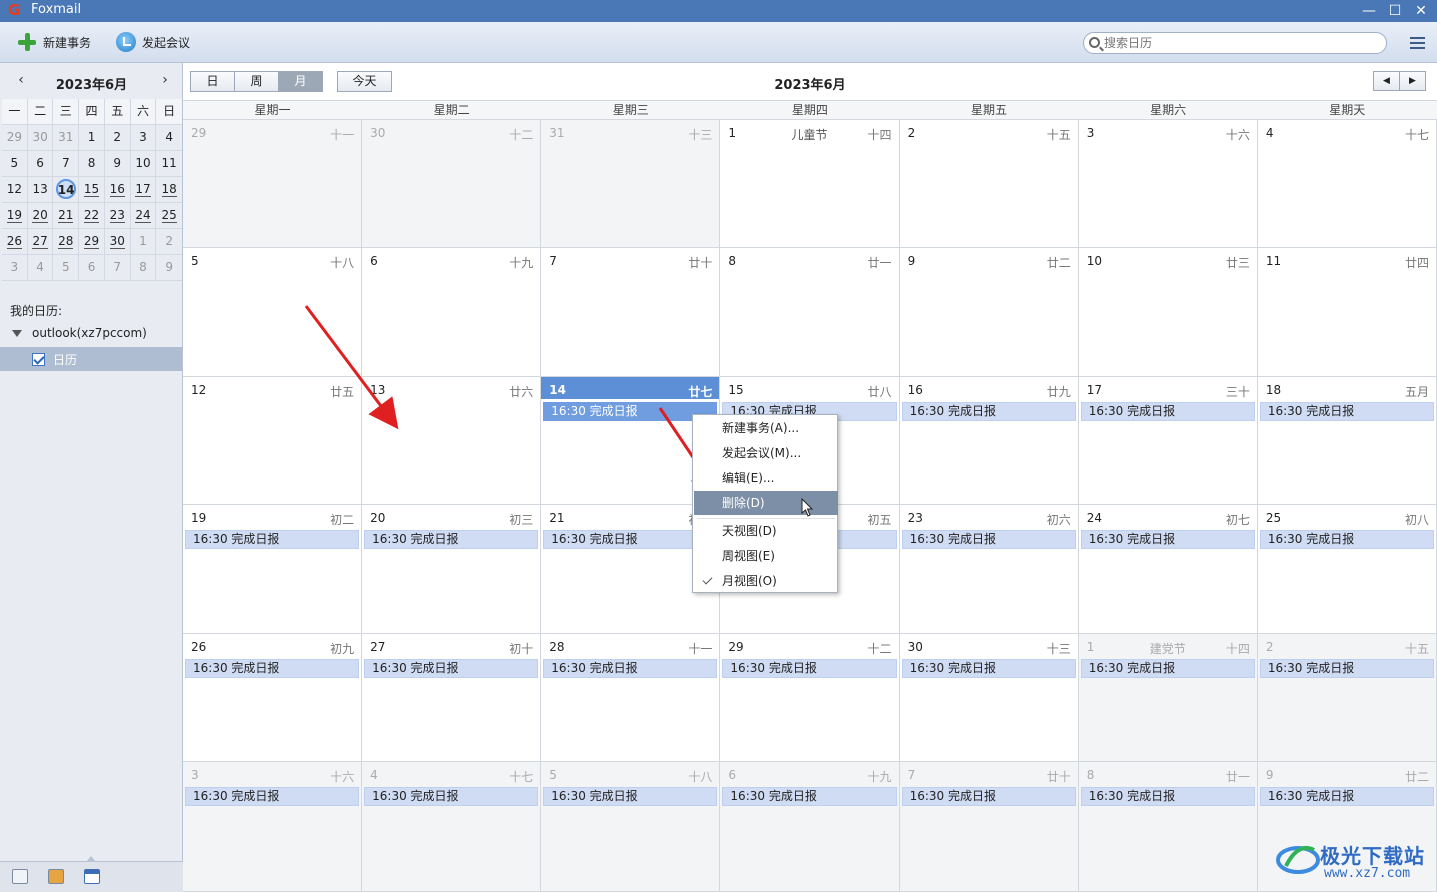  I want to click on mini-day: 13, so click(40, 190).